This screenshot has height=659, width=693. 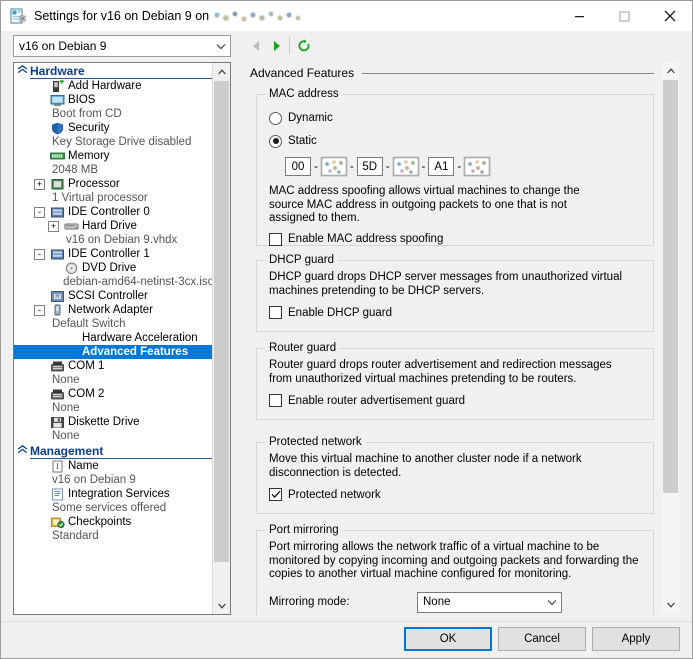 I want to click on name-icon: I, so click(x=57, y=466).